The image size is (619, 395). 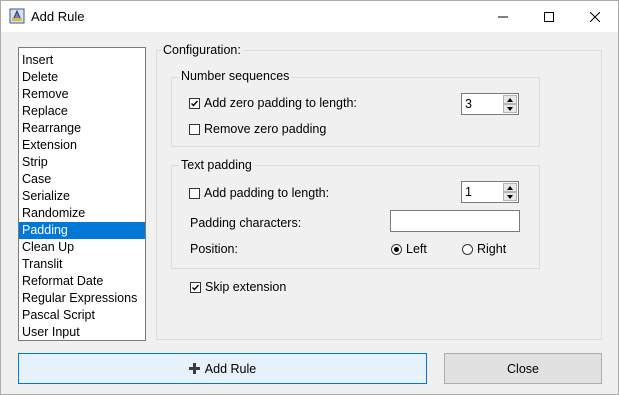 What do you see at coordinates (82, 128) in the screenshot?
I see `rule-item-rearrange: Rearrange` at bounding box center [82, 128].